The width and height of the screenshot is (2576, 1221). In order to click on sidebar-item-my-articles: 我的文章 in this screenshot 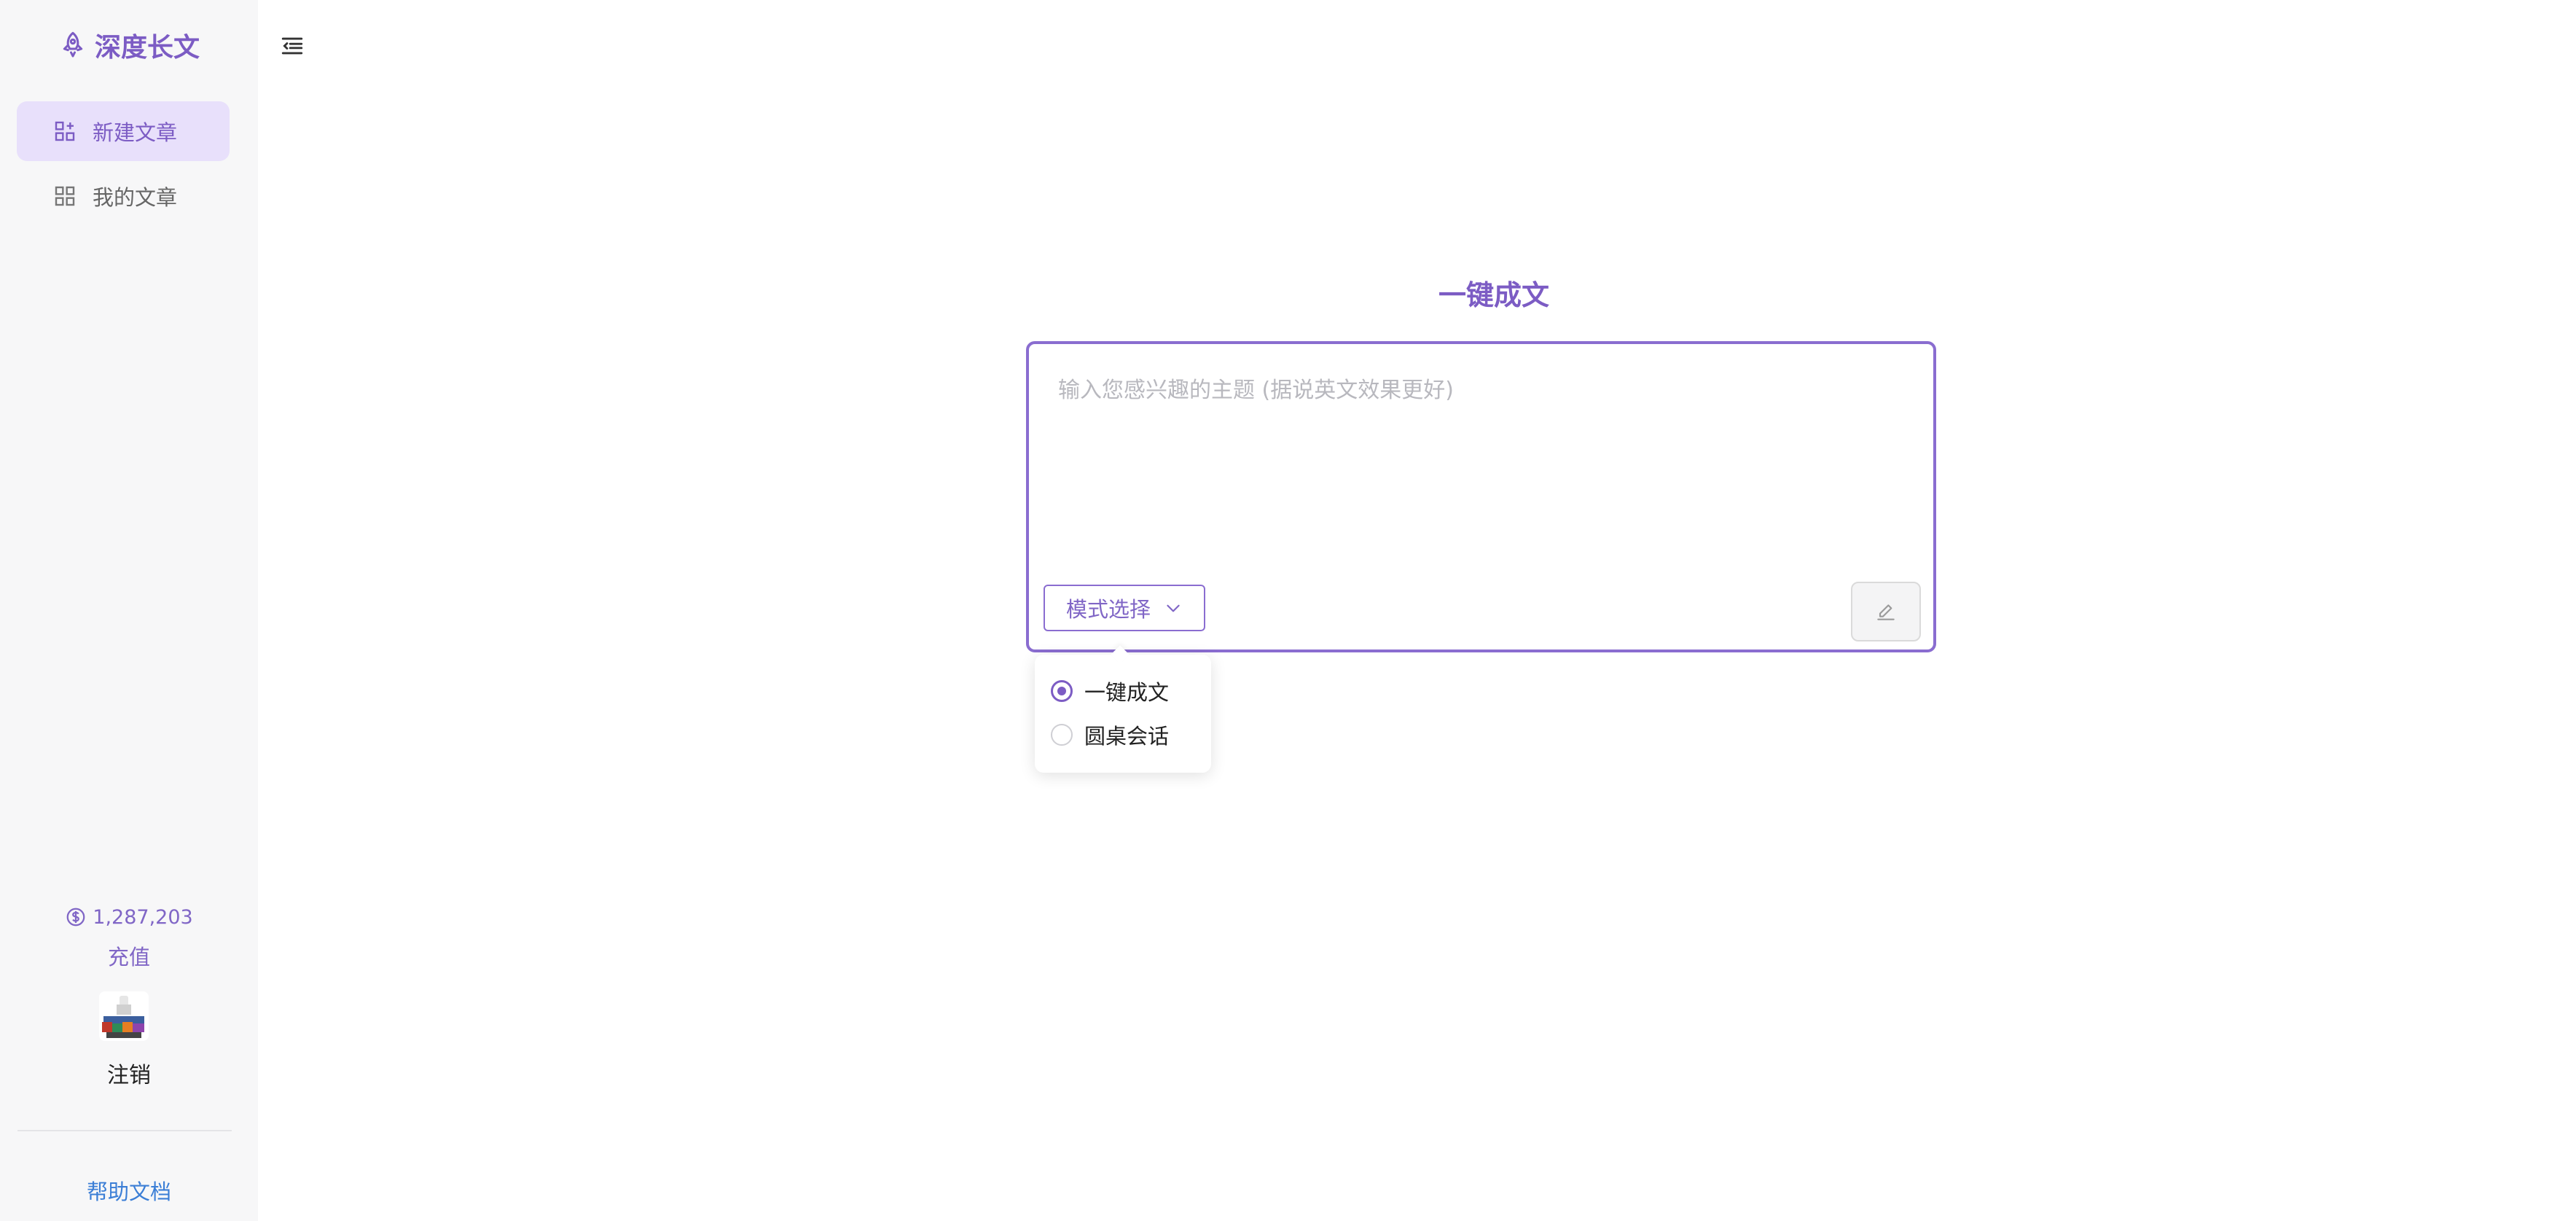, I will do `click(123, 196)`.